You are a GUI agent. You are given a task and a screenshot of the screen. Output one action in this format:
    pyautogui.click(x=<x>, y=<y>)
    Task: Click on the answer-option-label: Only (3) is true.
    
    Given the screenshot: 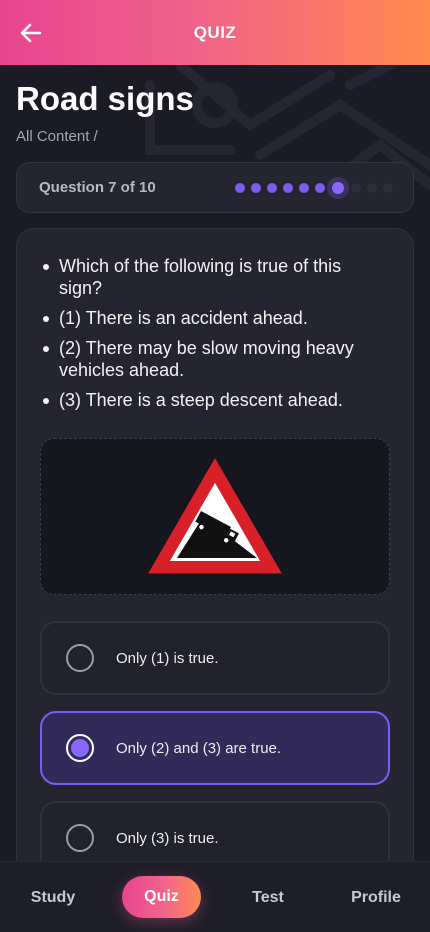 What is the action you would take?
    pyautogui.click(x=167, y=838)
    